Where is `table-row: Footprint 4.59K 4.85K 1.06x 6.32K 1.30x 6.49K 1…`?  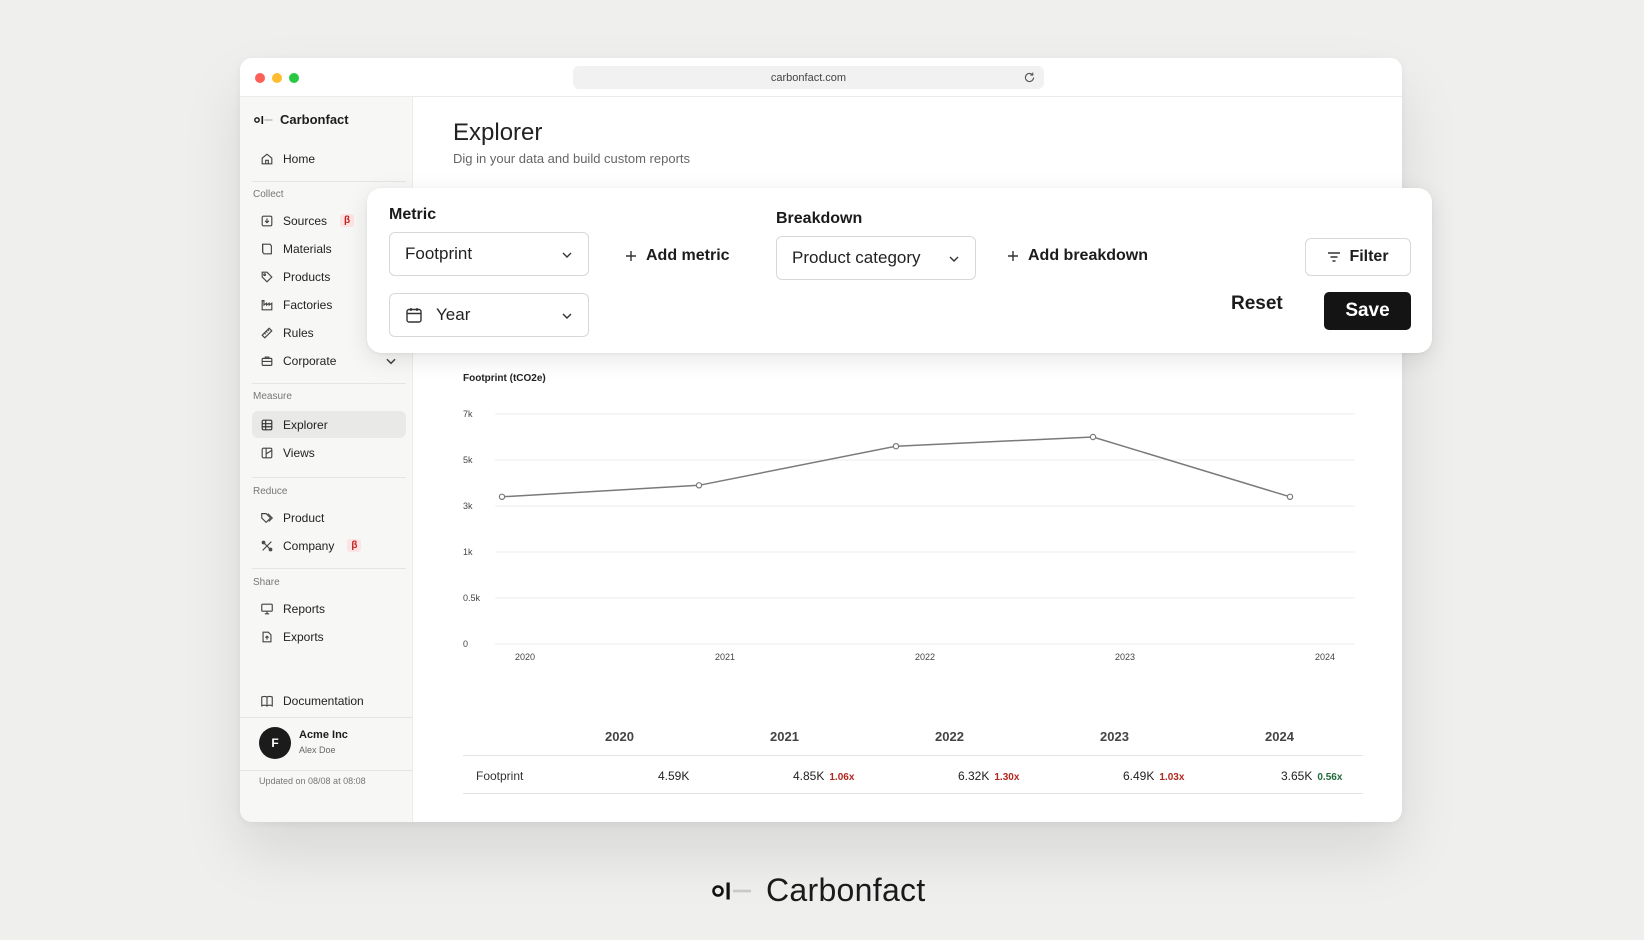 table-row: Footprint 4.59K 4.85K 1.06x 6.32K 1.30x 6.49K 1… is located at coordinates (913, 775).